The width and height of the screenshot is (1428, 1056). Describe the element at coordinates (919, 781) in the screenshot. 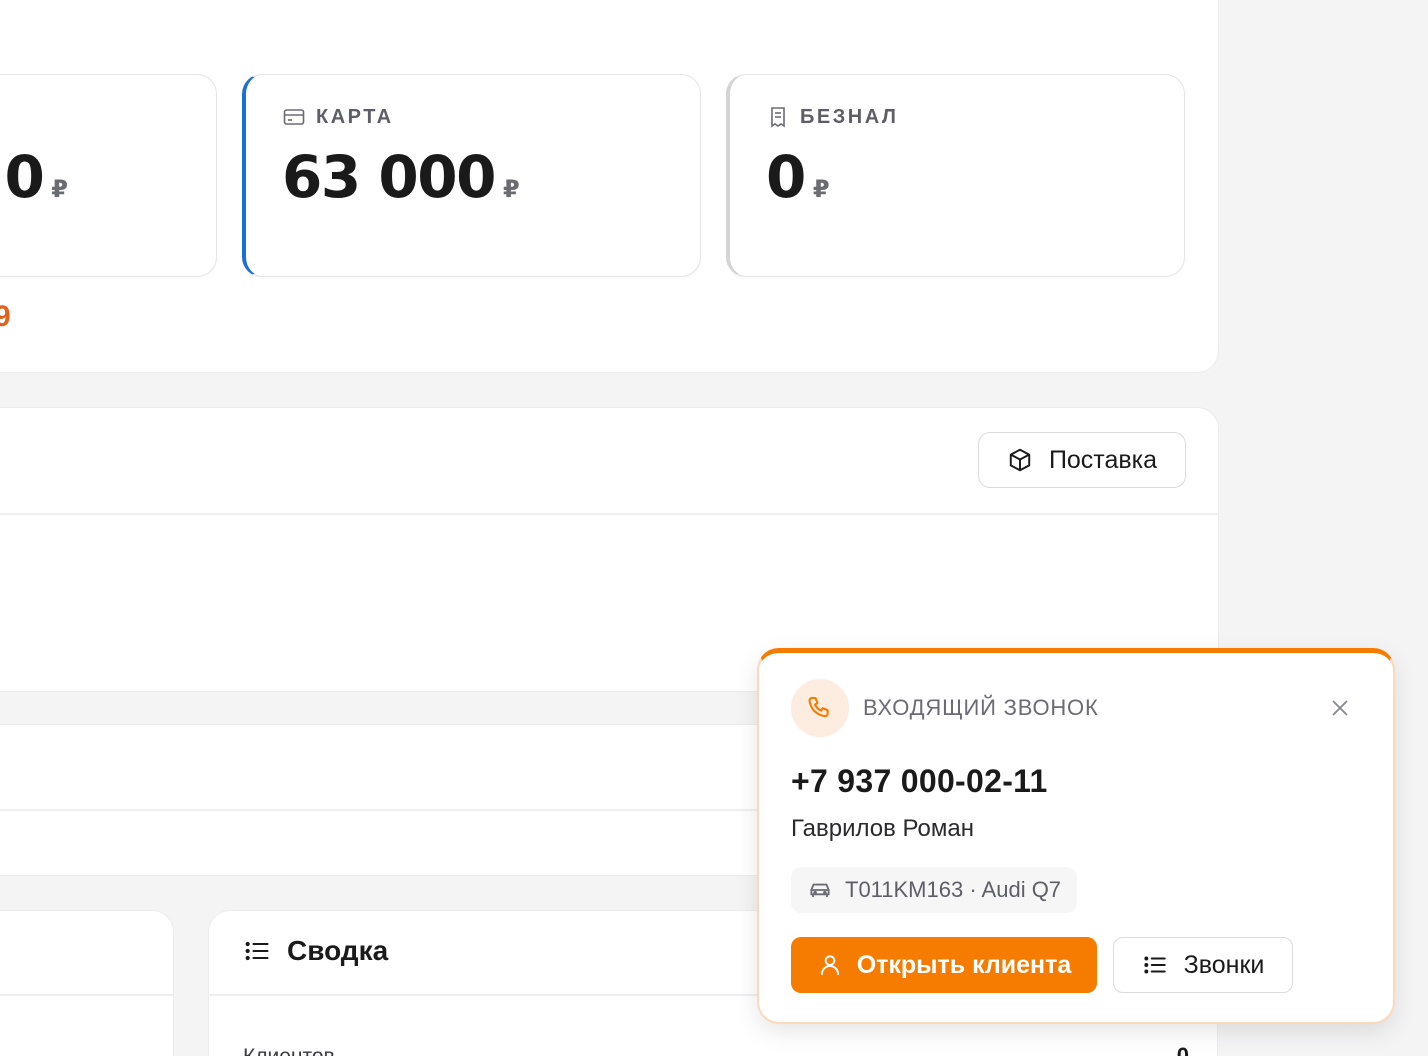

I see `caller-phone: +7 937 000-02-11` at that location.